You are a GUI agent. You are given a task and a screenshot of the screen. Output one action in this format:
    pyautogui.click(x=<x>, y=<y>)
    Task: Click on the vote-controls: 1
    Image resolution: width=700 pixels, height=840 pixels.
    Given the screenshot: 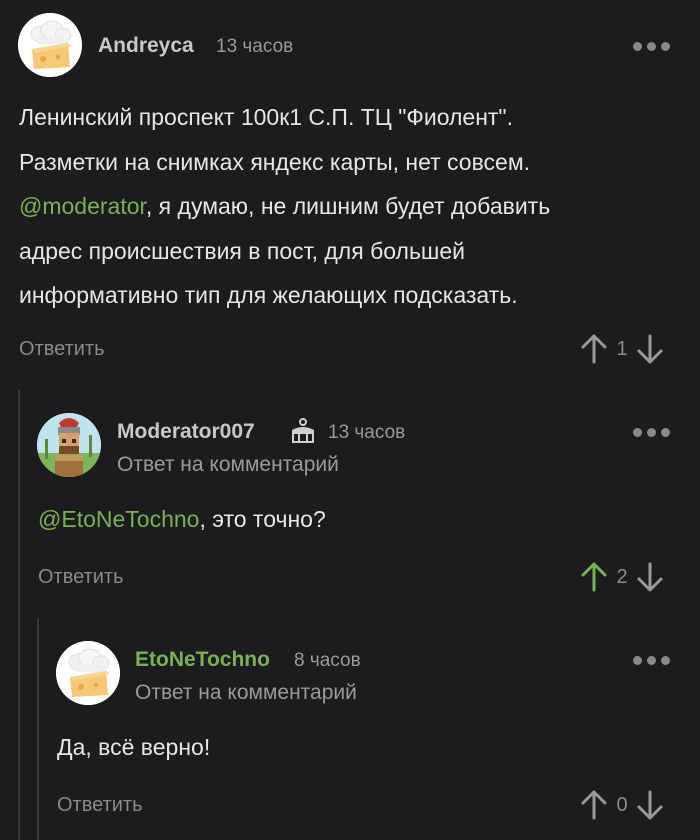 What is the action you would take?
    pyautogui.click(x=622, y=349)
    